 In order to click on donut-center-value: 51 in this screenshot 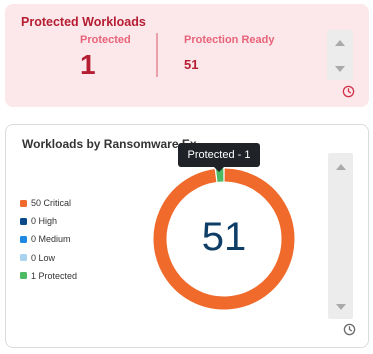, I will do `click(224, 237)`.